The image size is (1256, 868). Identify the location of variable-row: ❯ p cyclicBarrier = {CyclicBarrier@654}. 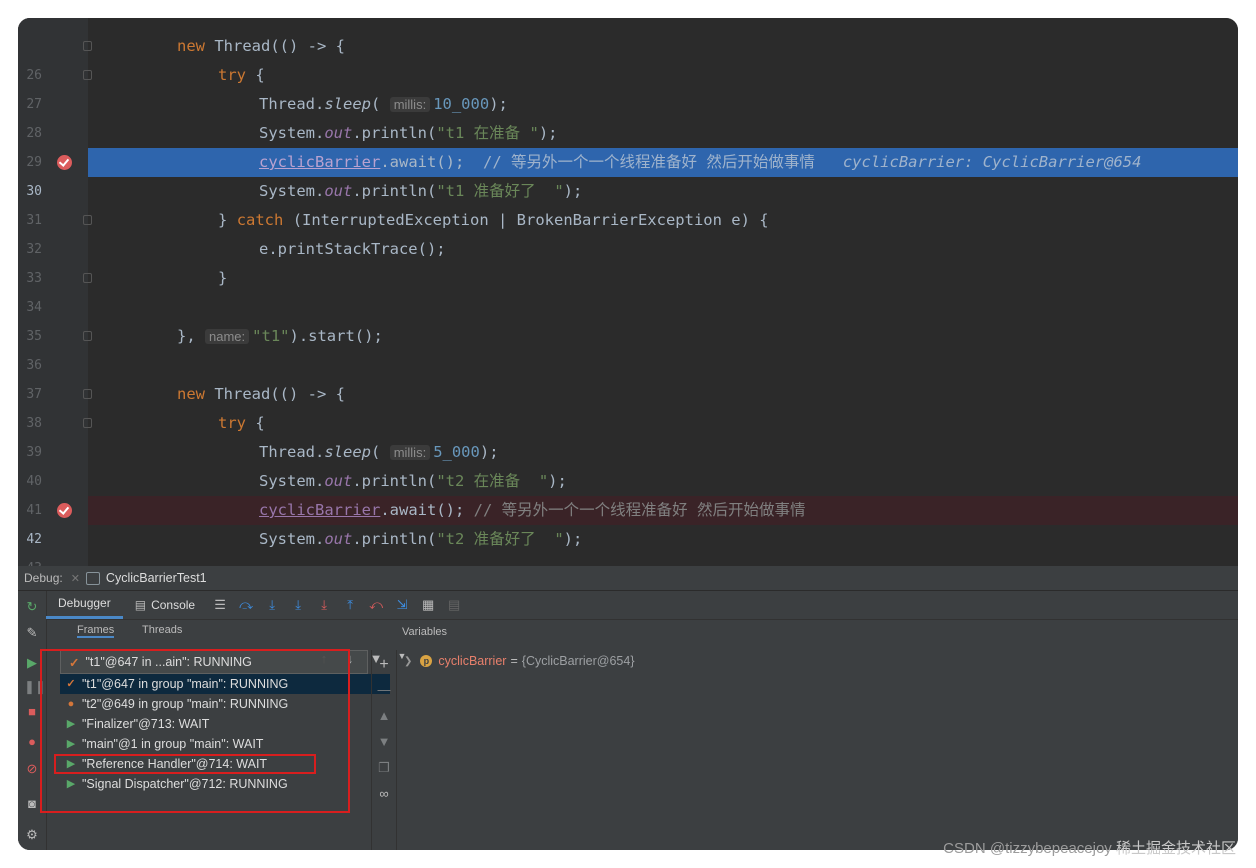
(519, 661).